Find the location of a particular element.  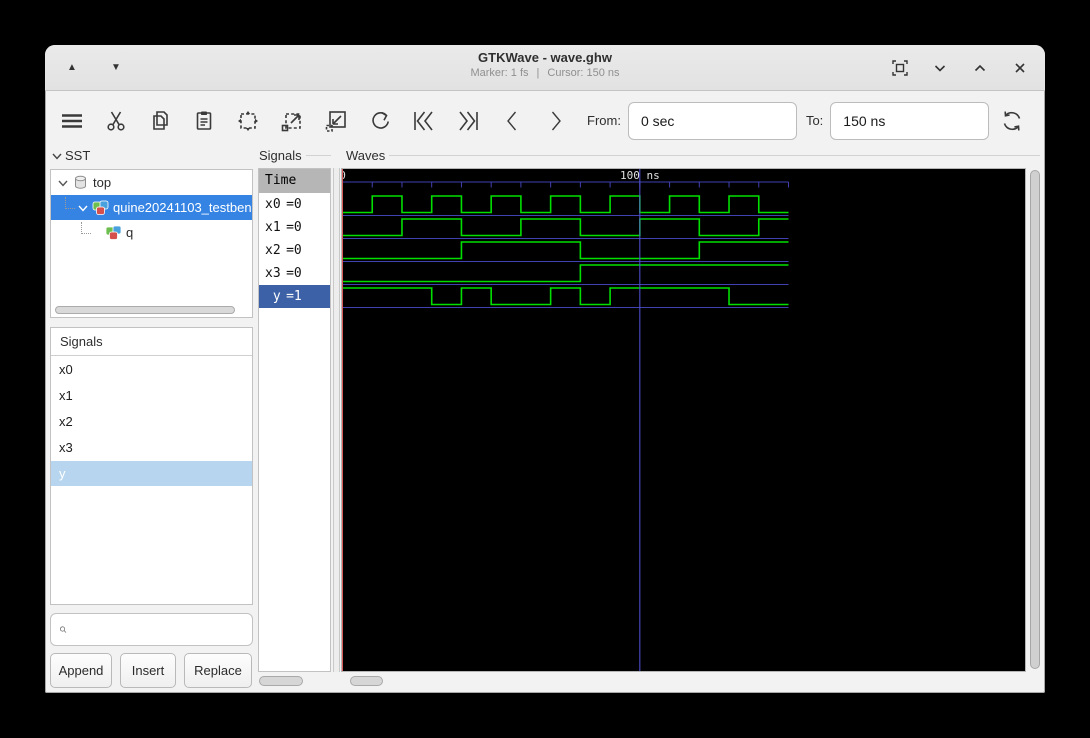

close-icon is located at coordinates (1020, 67).